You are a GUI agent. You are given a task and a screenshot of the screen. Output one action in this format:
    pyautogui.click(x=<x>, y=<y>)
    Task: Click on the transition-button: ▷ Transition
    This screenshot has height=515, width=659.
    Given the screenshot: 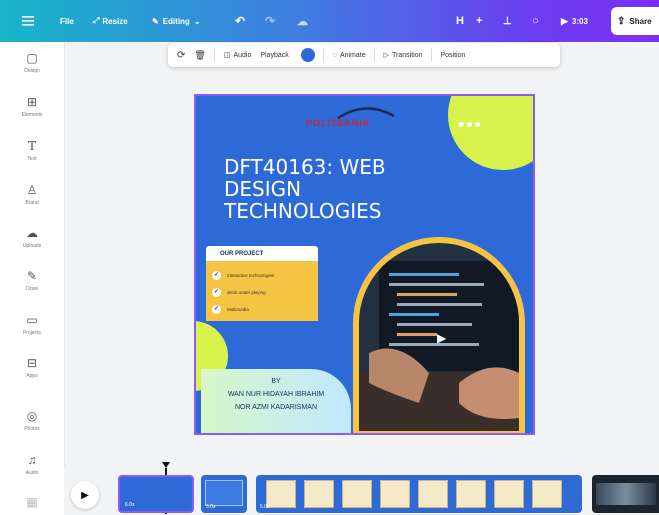 What is the action you would take?
    pyautogui.click(x=403, y=55)
    